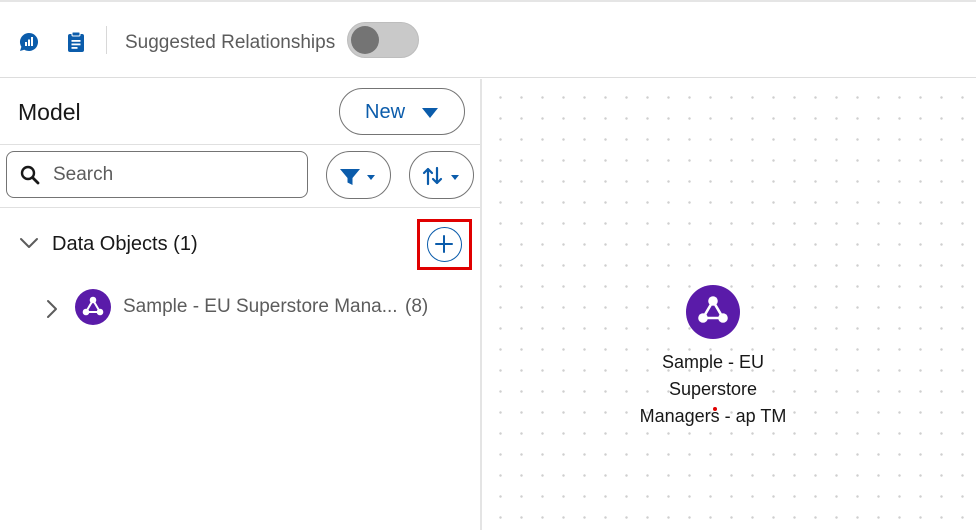 The width and height of the screenshot is (976, 530). I want to click on toolbar: Suggested Relationships, so click(488, 40).